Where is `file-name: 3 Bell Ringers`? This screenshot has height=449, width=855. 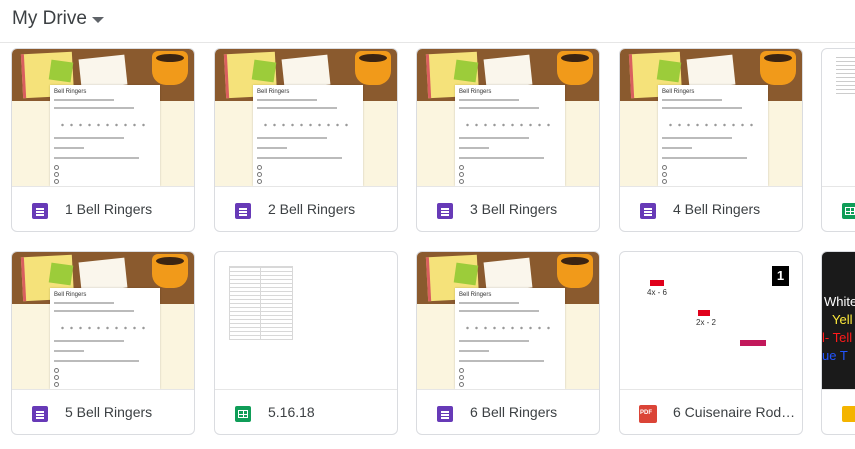 file-name: 3 Bell Ringers is located at coordinates (514, 209).